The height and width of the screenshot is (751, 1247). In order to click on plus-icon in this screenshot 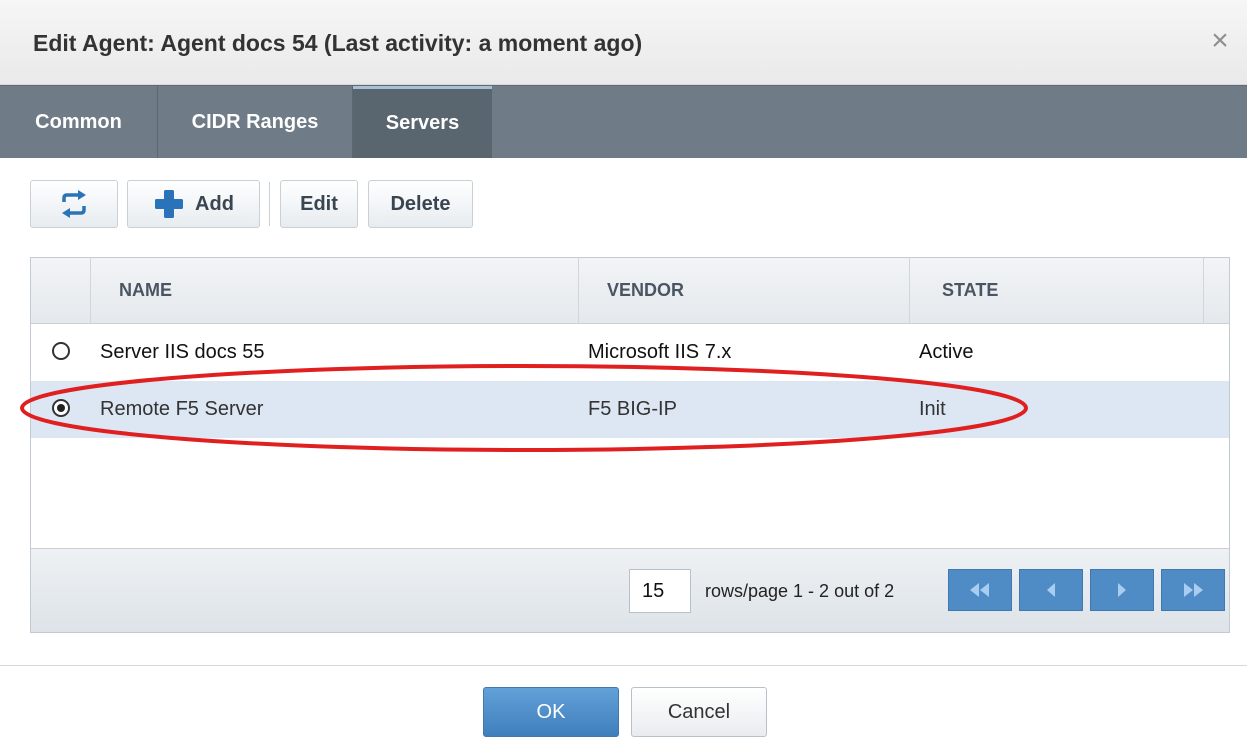, I will do `click(169, 204)`.